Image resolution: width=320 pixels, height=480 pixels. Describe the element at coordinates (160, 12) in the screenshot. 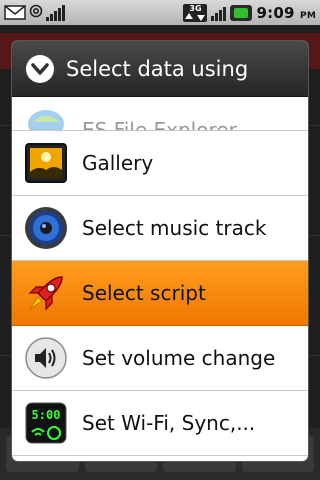

I see `status-bar: 3G 9:09 PM` at that location.